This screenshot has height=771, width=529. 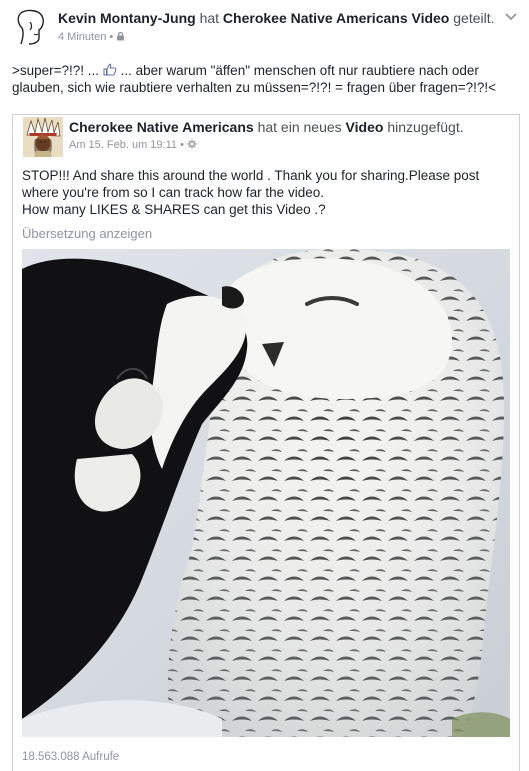 What do you see at coordinates (209, 18) in the screenshot?
I see `header-verb: hat` at bounding box center [209, 18].